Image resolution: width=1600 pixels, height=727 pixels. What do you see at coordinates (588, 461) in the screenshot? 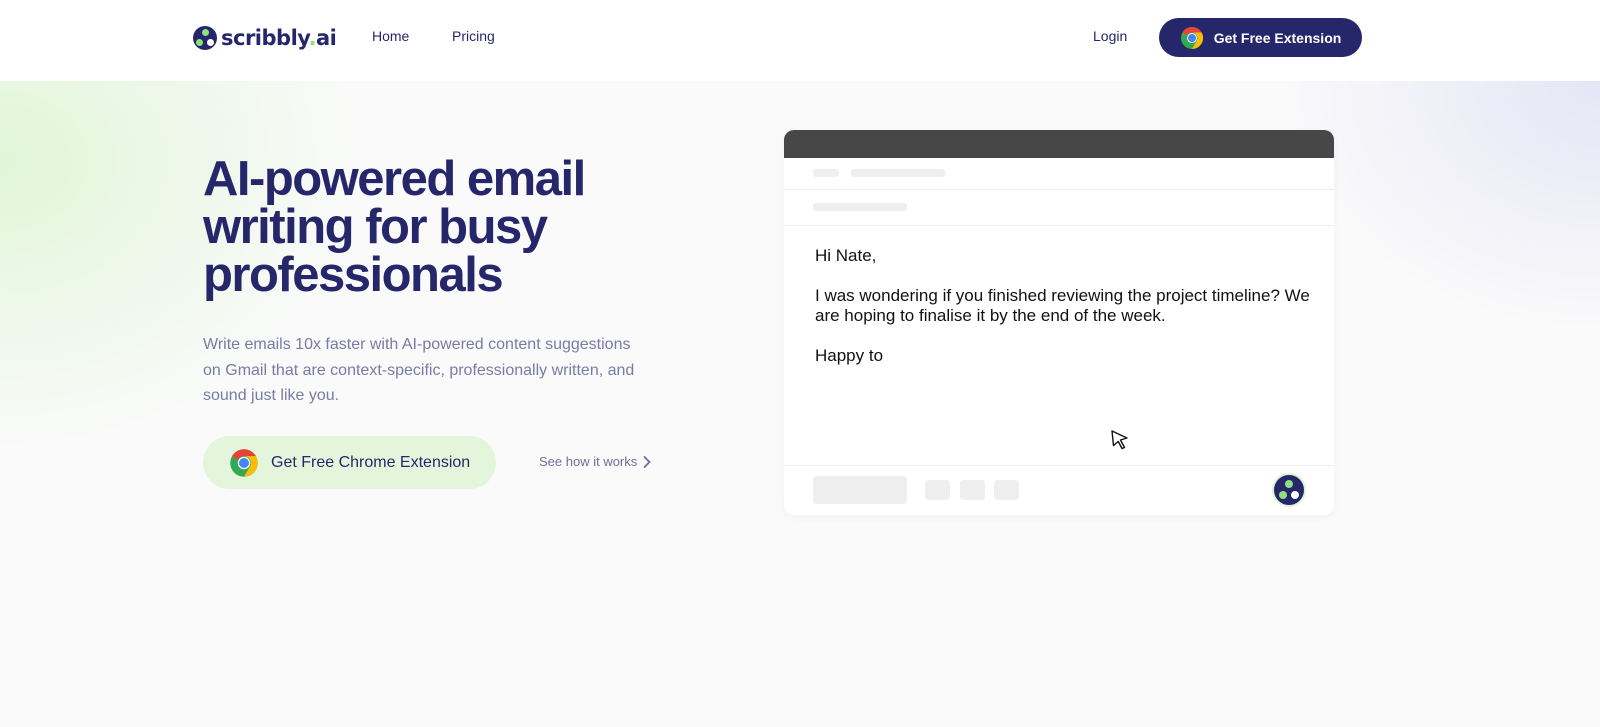
I see `see-how-it-works-label: See how it works` at bounding box center [588, 461].